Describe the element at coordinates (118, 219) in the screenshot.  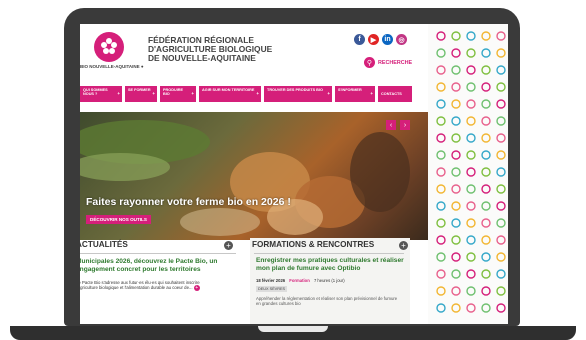
I see `discover-tools-button: DÉCOUVRIR NOS OUTILS` at that location.